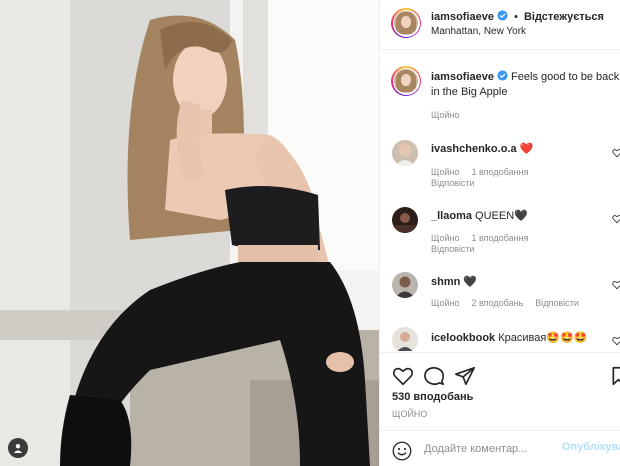  I want to click on caption-time: Щойно, so click(445, 115).